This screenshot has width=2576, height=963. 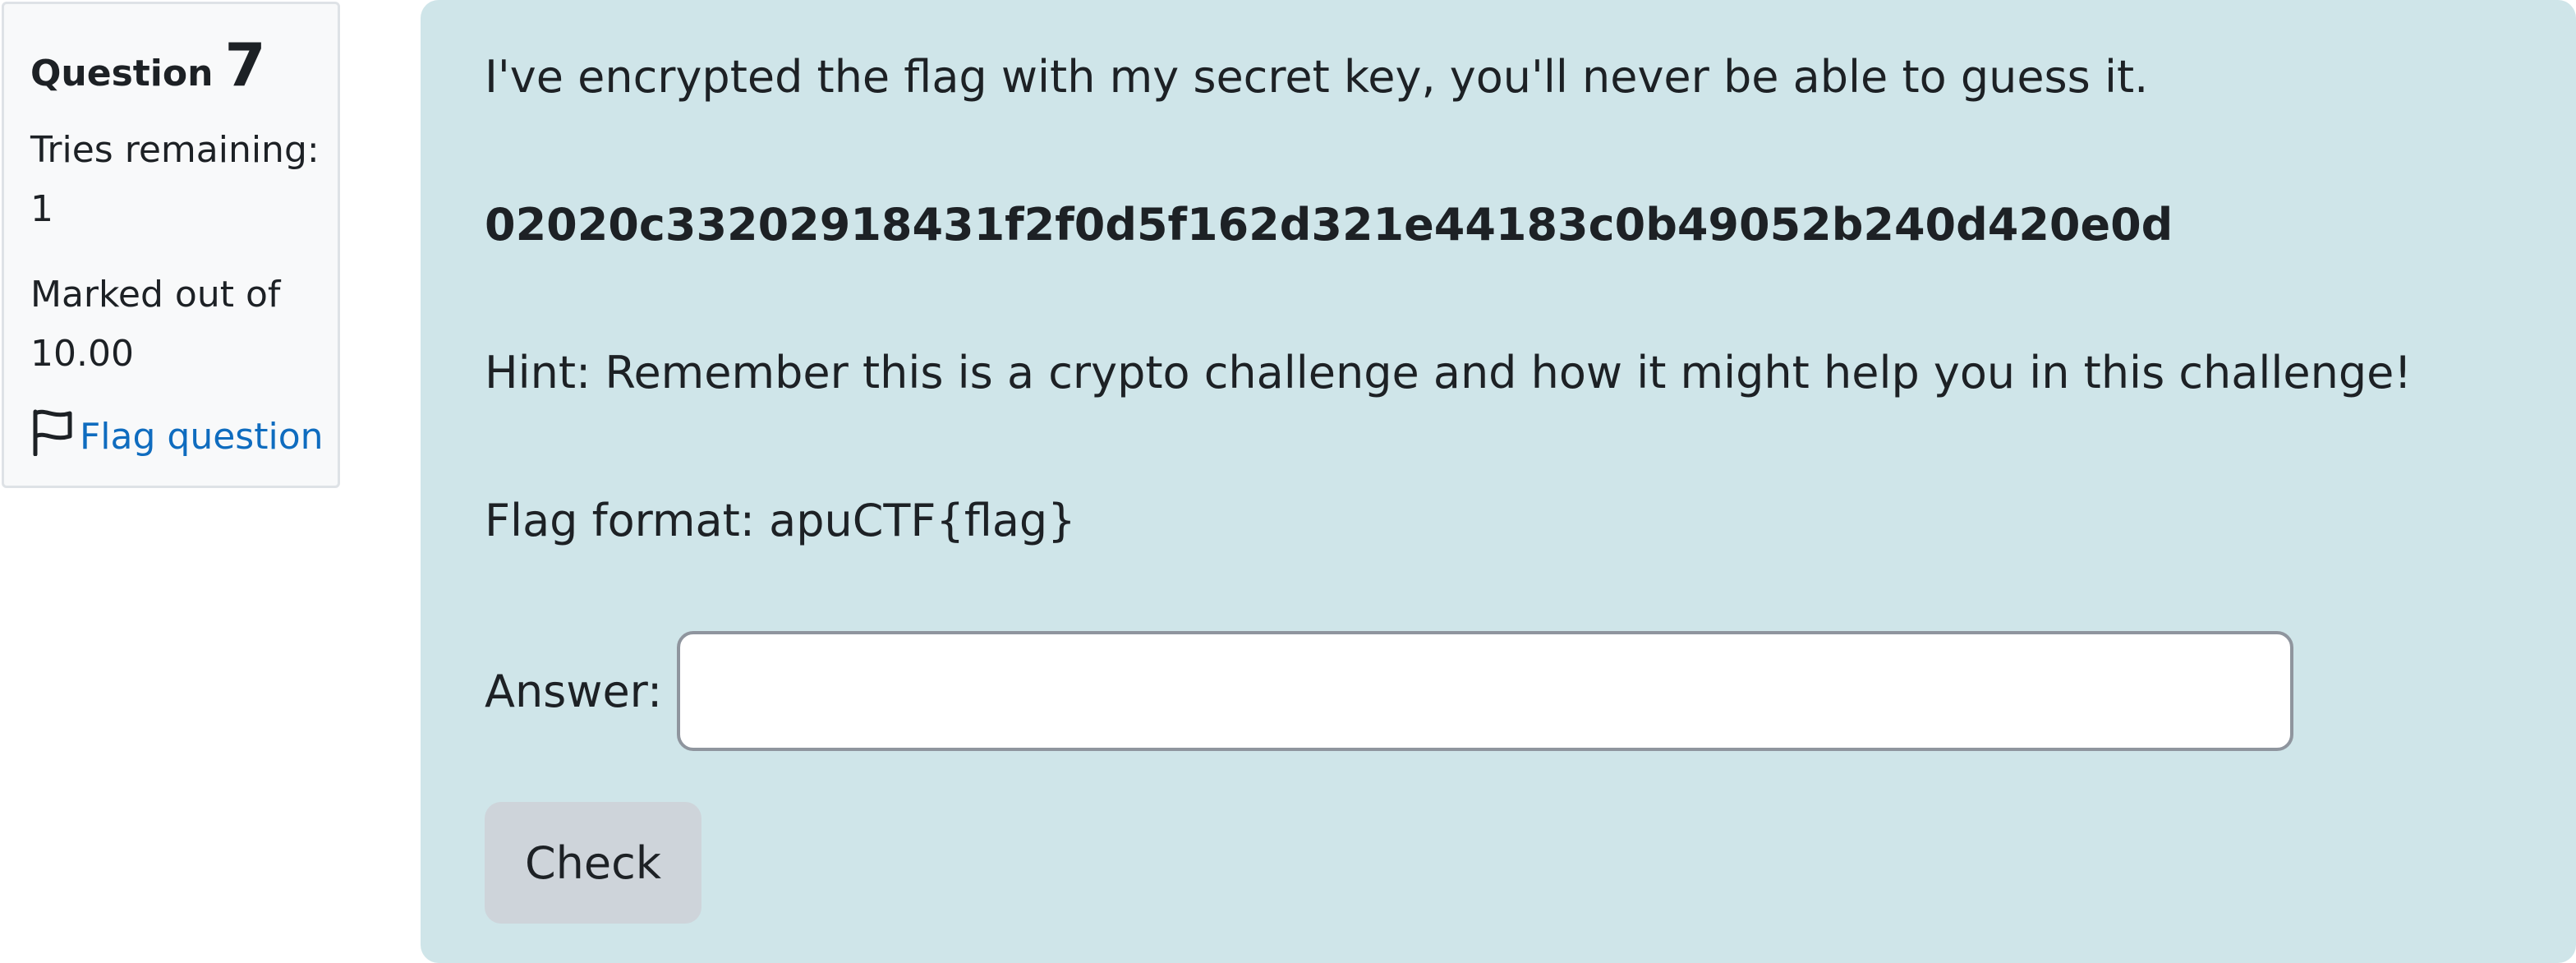 What do you see at coordinates (574, 691) in the screenshot?
I see `answer-label: Answer:` at bounding box center [574, 691].